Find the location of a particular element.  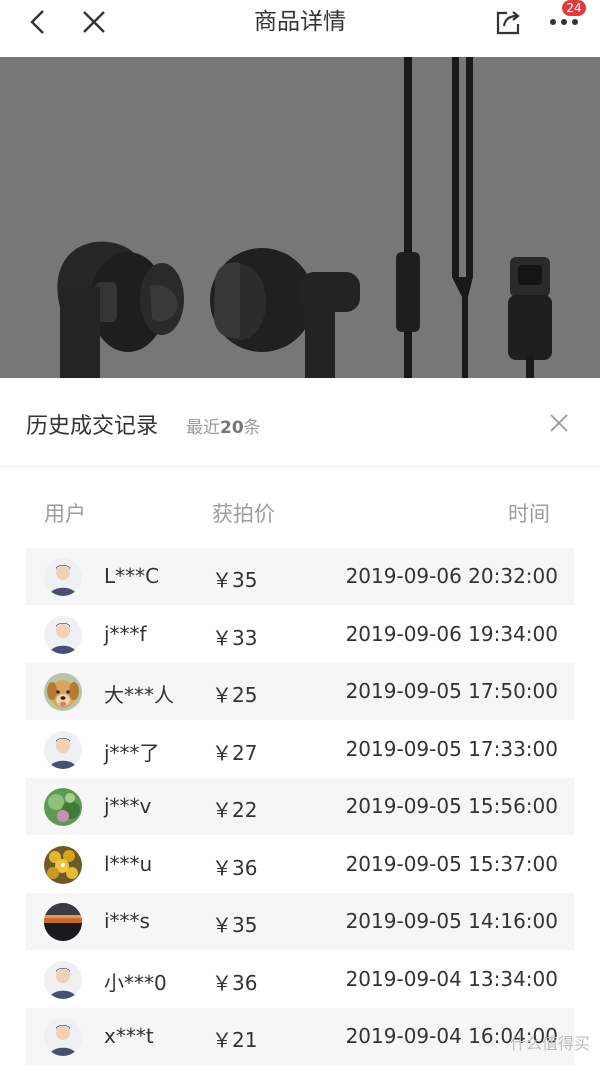

panel-close-icon is located at coordinates (559, 423).